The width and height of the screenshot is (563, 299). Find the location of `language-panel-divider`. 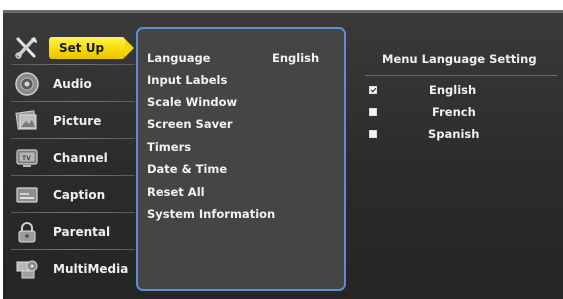

language-panel-divider is located at coordinates (461, 75).